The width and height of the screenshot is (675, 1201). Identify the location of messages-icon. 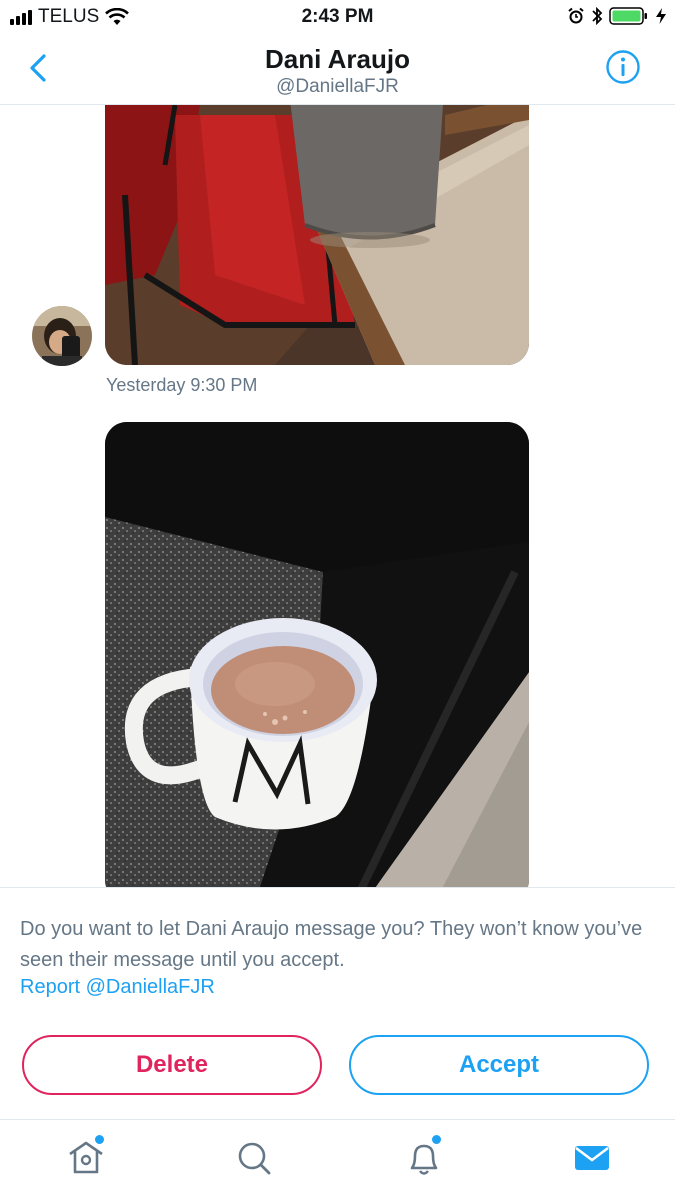
(592, 1158).